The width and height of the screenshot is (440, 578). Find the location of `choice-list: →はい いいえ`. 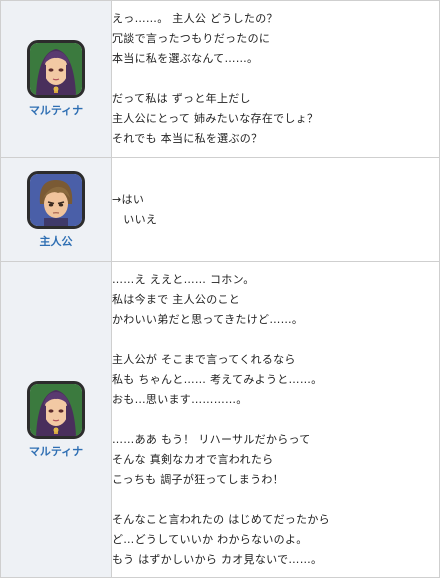

choice-list: →はい いいえ is located at coordinates (275, 209).